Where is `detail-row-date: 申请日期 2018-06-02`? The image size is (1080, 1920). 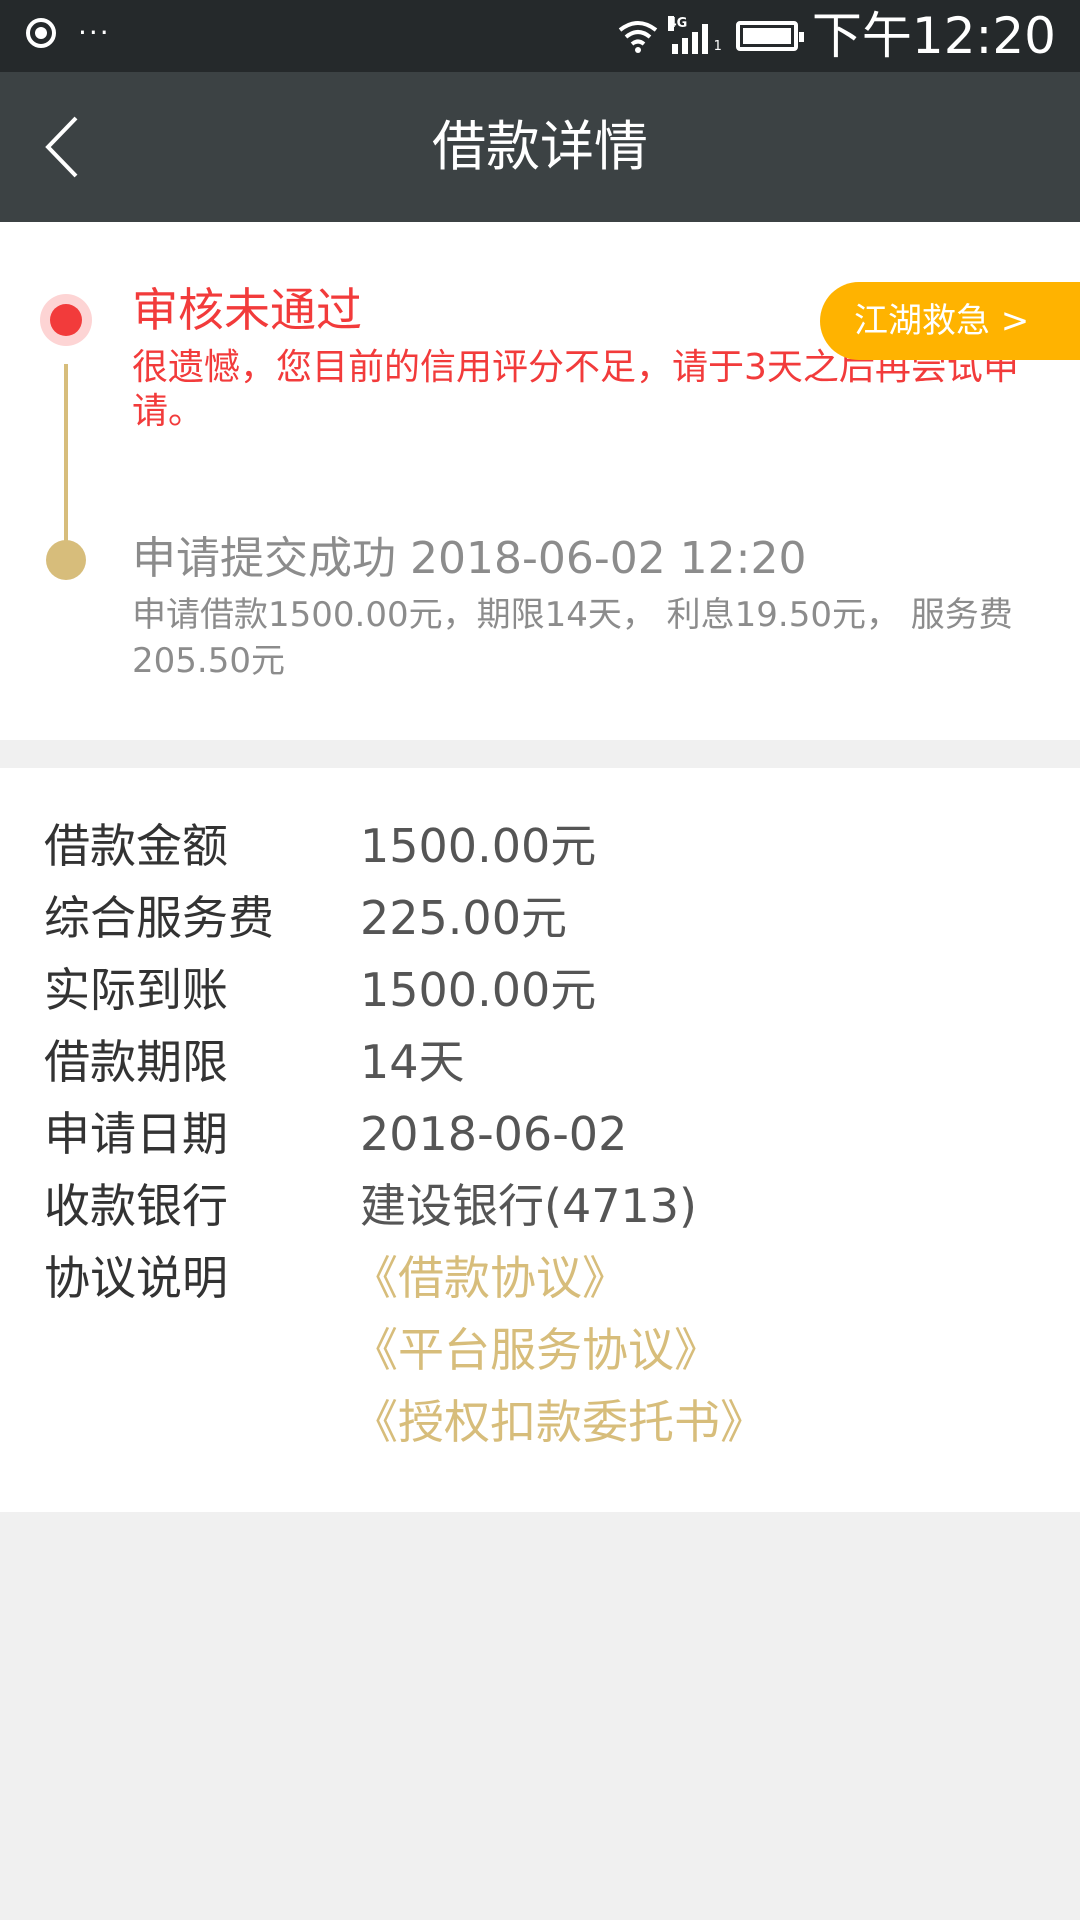 detail-row-date: 申请日期 2018-06-02 is located at coordinates (540, 1134).